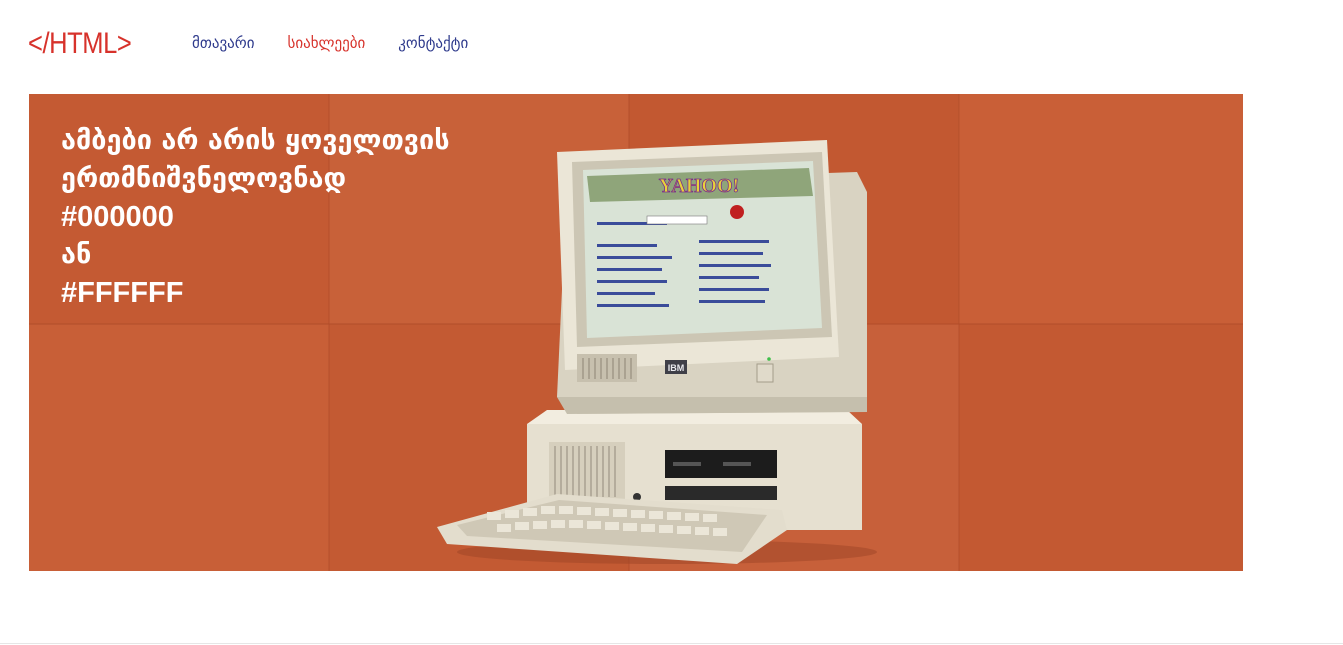 Image resolution: width=1343 pixels, height=645 pixels. Describe the element at coordinates (122, 293) in the screenshot. I see `headline-line-5: #FFFFFF` at that location.